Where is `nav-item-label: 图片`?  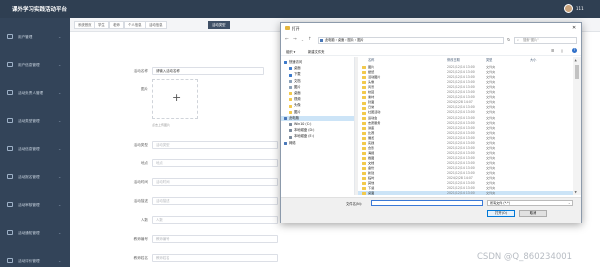
nav-item-label: 图片 is located at coordinates (297, 86).